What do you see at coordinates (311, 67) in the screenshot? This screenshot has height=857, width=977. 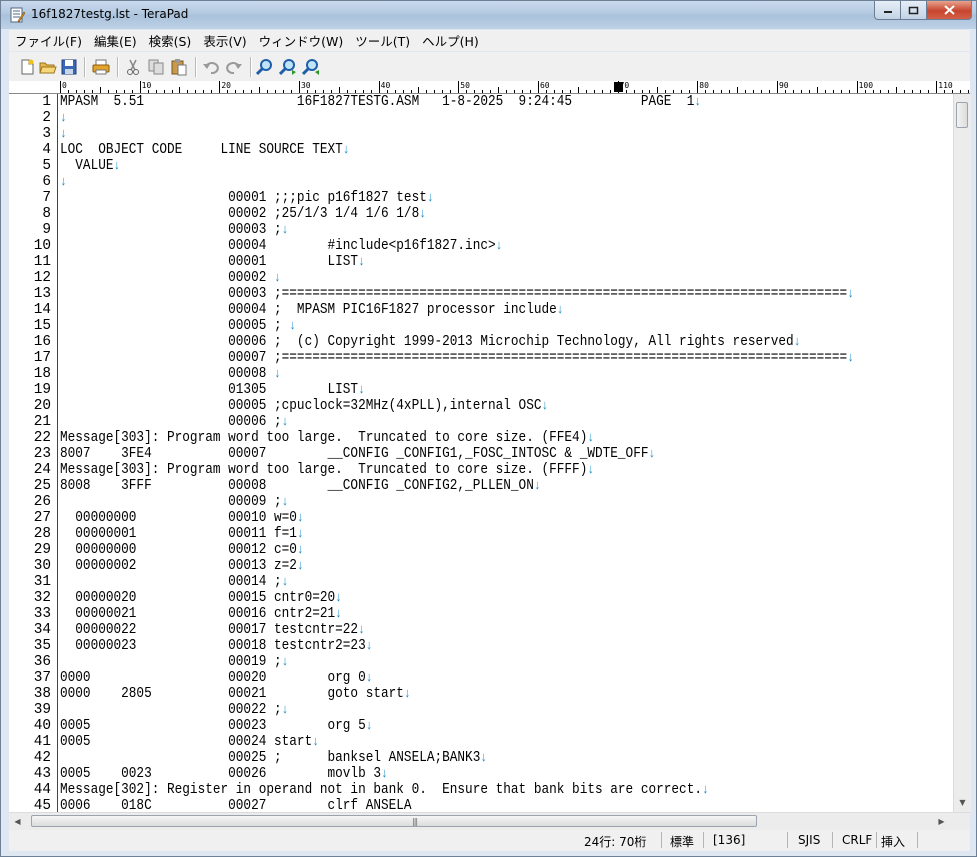 I see `find-prev-icon` at bounding box center [311, 67].